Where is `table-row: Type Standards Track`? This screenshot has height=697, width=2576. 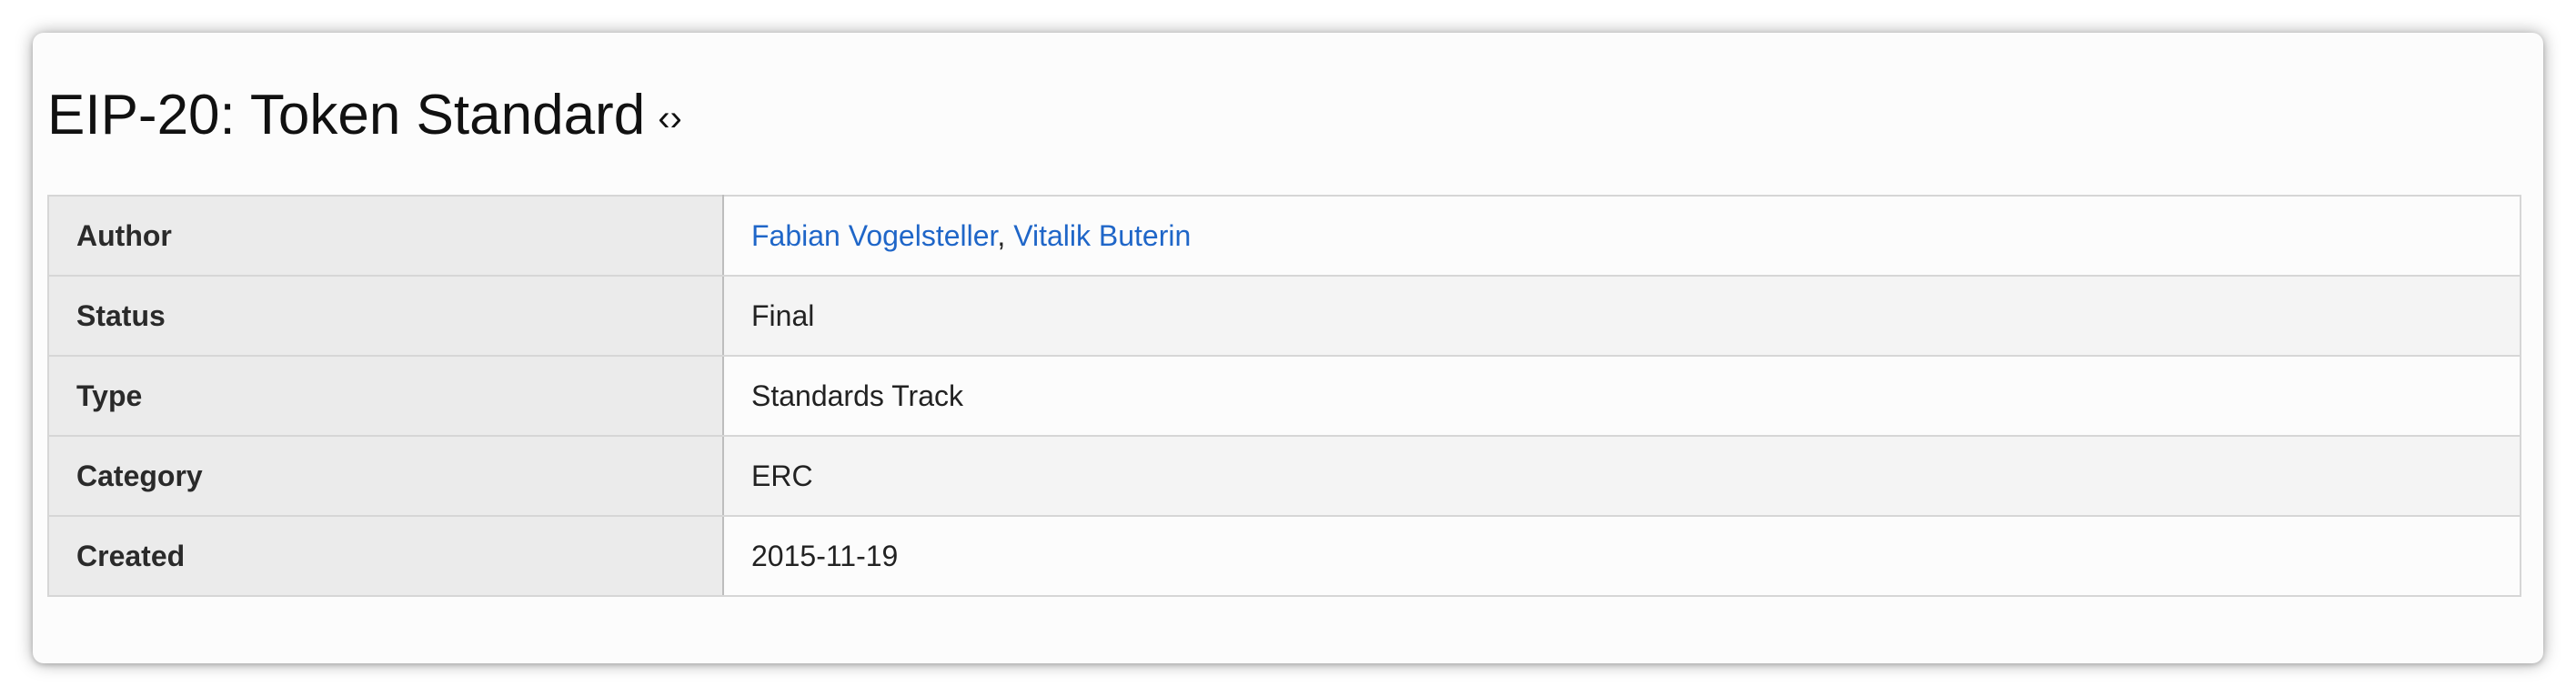
table-row: Type Standards Track is located at coordinates (1284, 396).